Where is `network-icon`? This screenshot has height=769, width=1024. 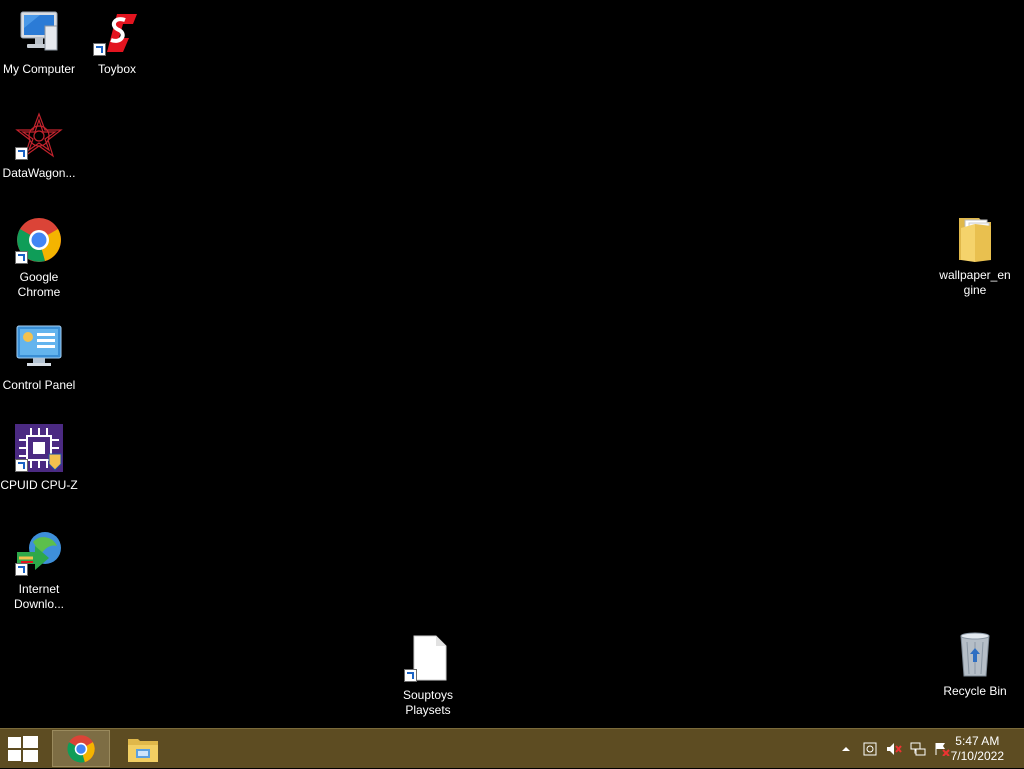 network-icon is located at coordinates (918, 749).